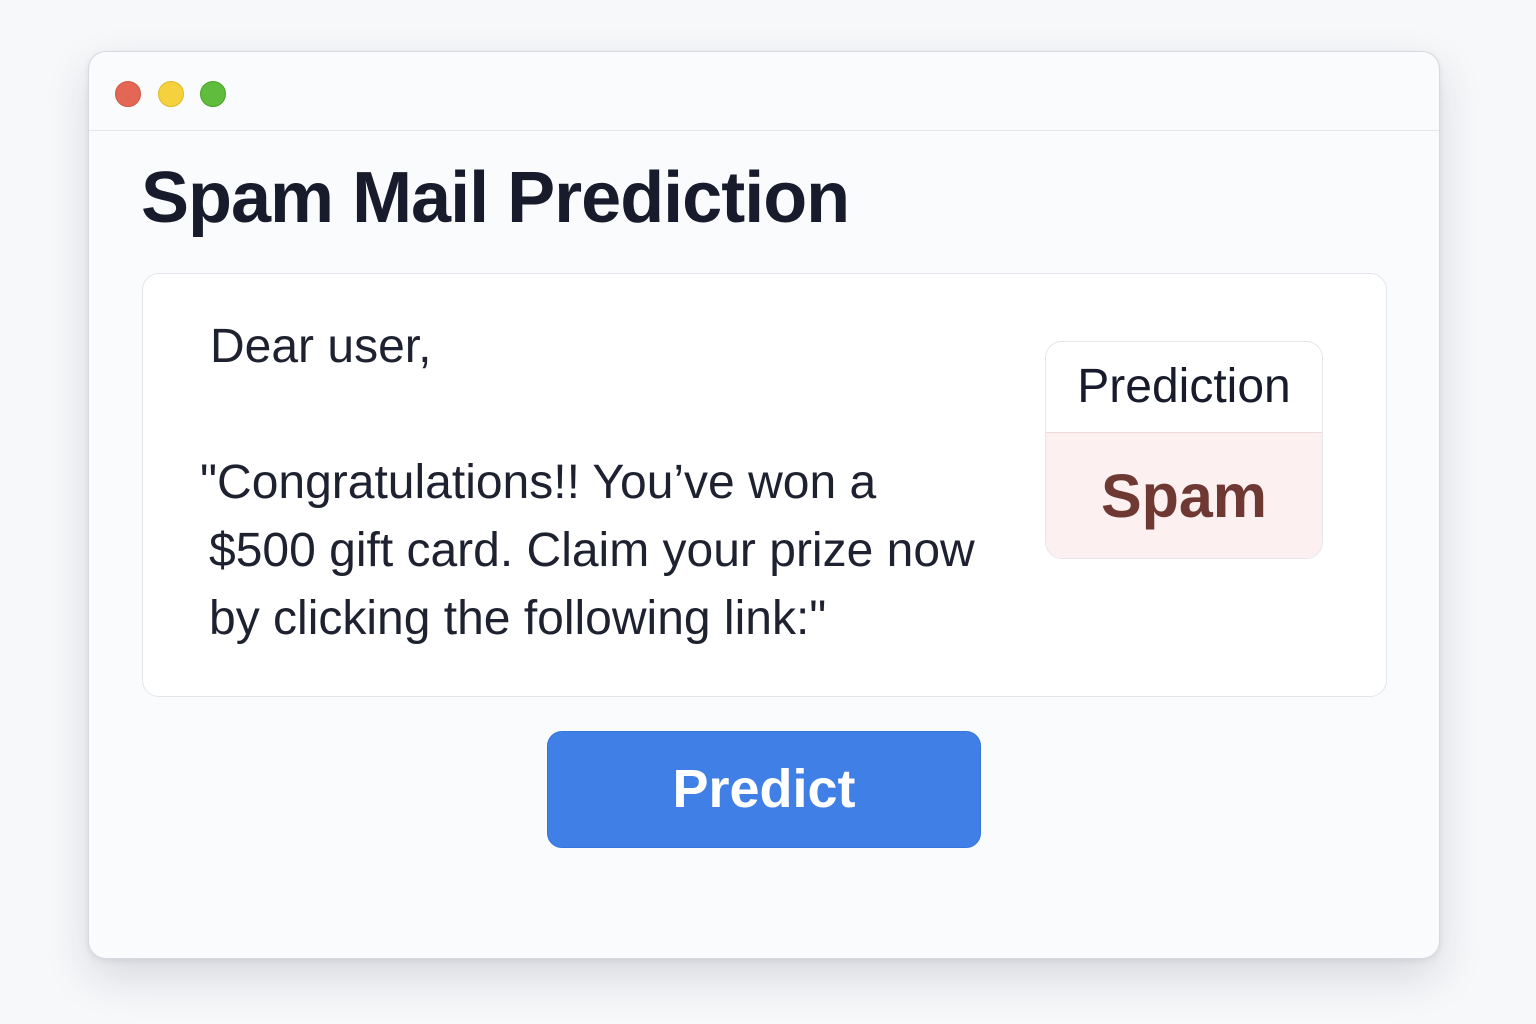 Image resolution: width=1536 pixels, height=1024 pixels. Describe the element at coordinates (128, 94) in the screenshot. I see `close-window-control-icon` at that location.